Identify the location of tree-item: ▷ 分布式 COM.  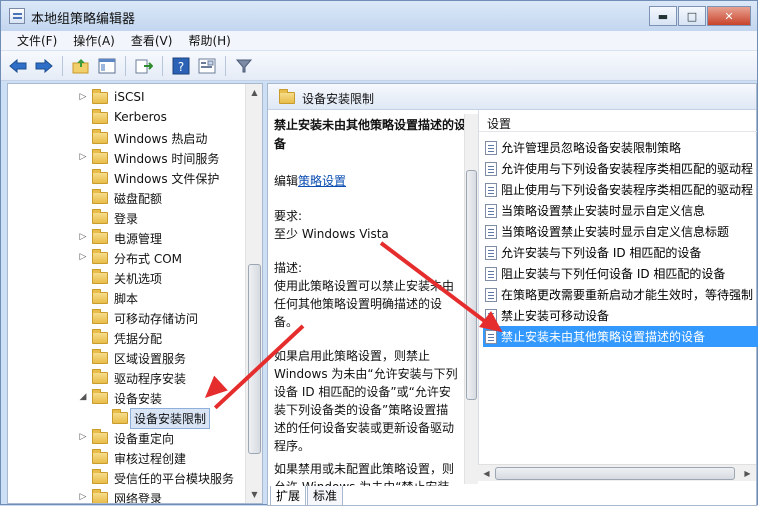
(127, 257).